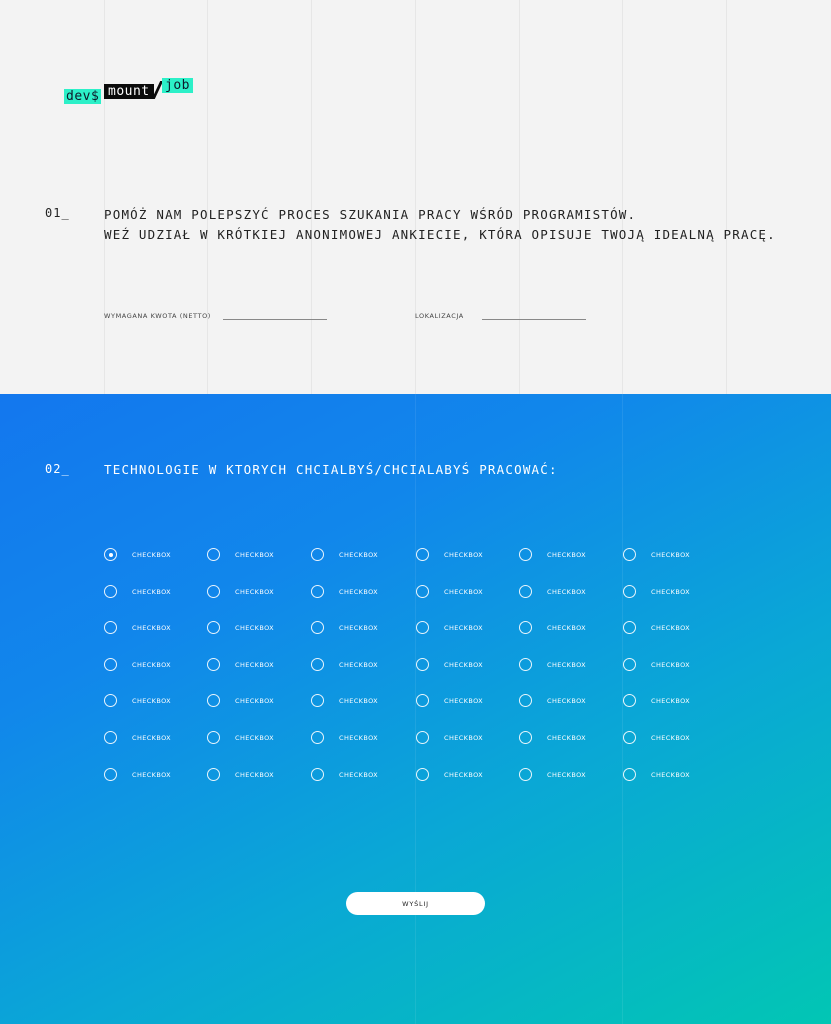  I want to click on devsmount-job-logo: dev$ mount job, so click(129, 92).